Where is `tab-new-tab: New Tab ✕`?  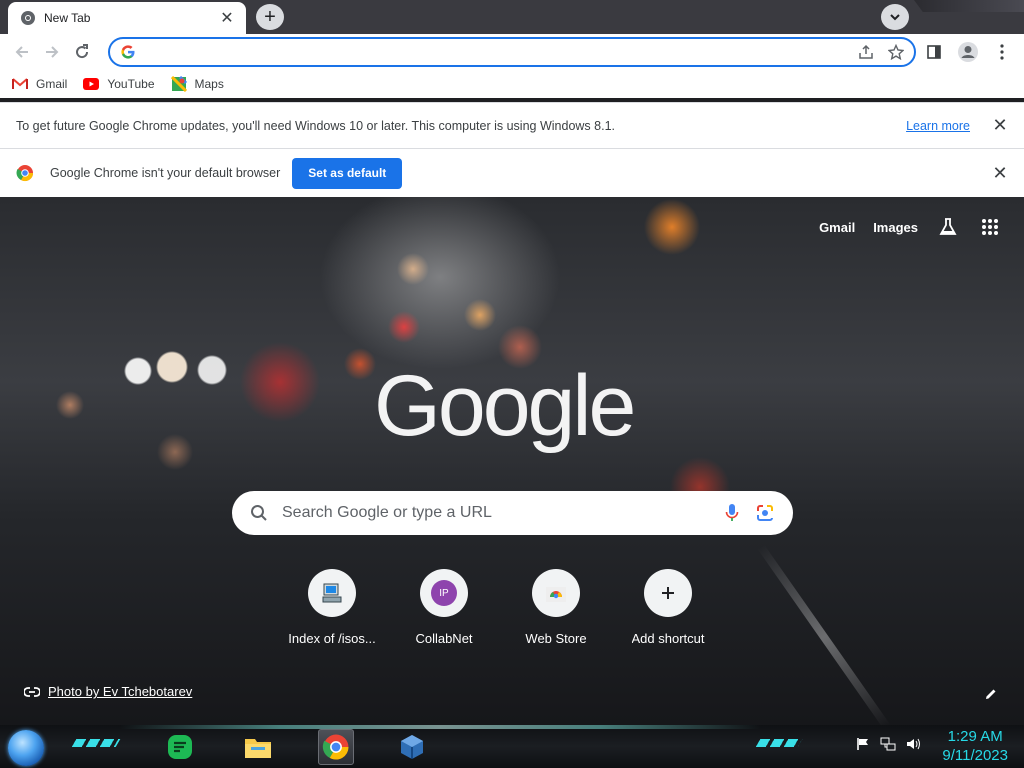
tab-new-tab: New Tab ✕ is located at coordinates (127, 18).